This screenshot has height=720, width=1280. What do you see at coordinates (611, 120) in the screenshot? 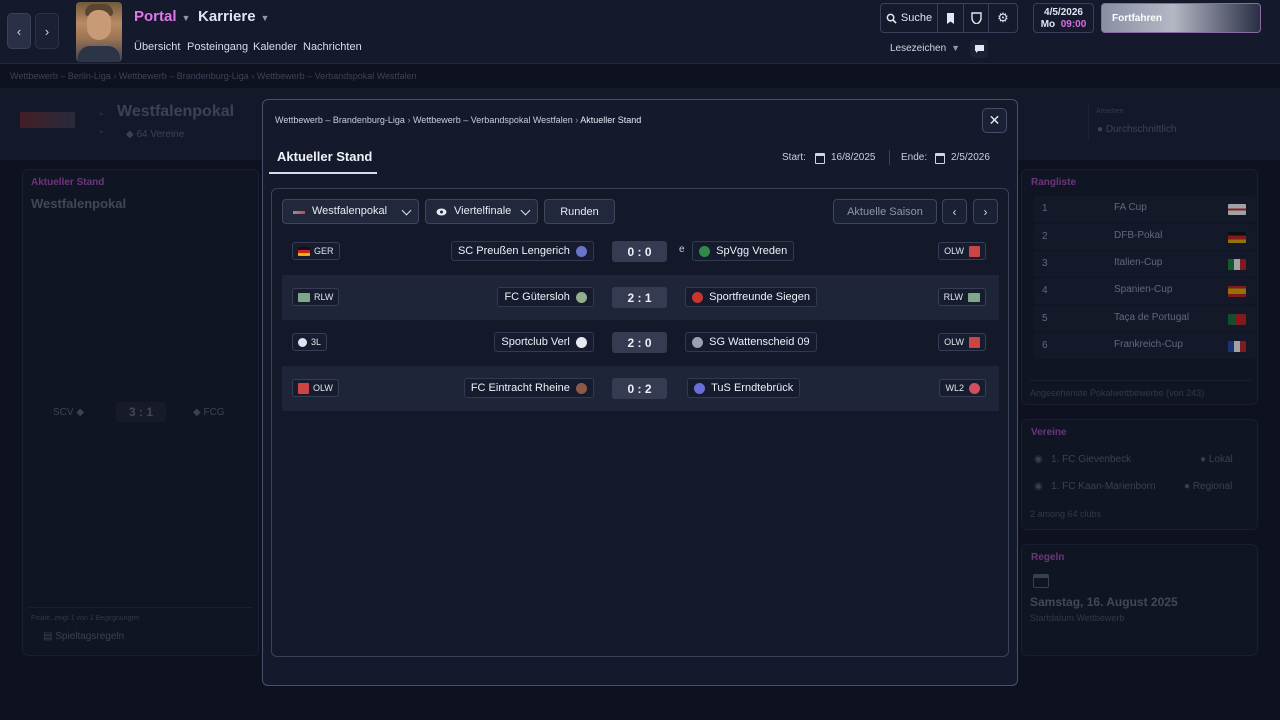
I see `breadcrumb-current: Aktueller Stand` at bounding box center [611, 120].